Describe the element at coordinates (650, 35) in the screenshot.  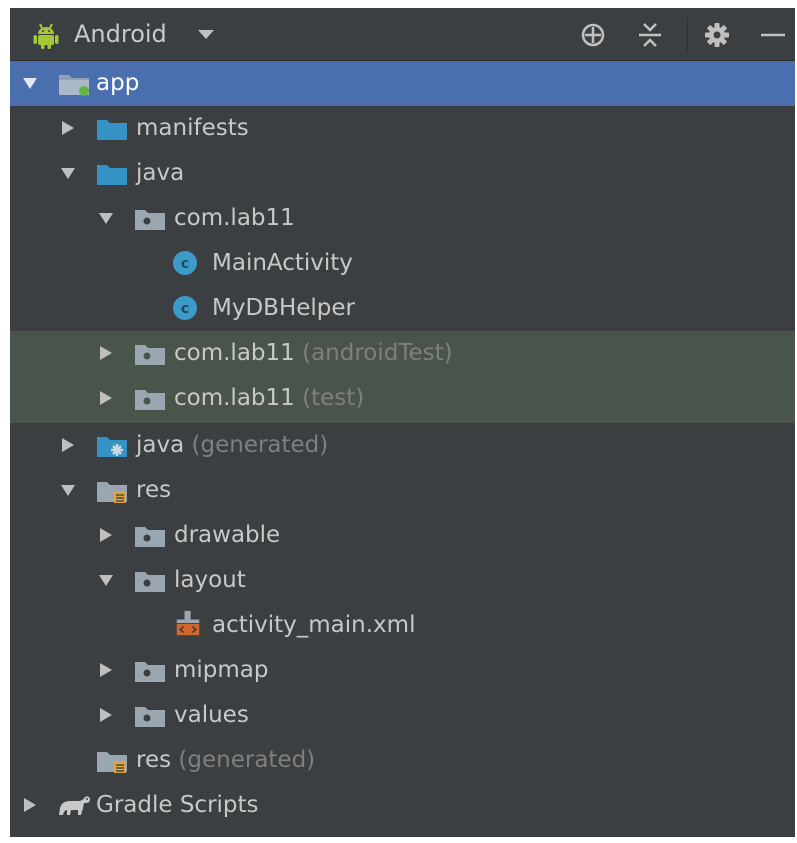
I see `collapse-all-icon` at that location.